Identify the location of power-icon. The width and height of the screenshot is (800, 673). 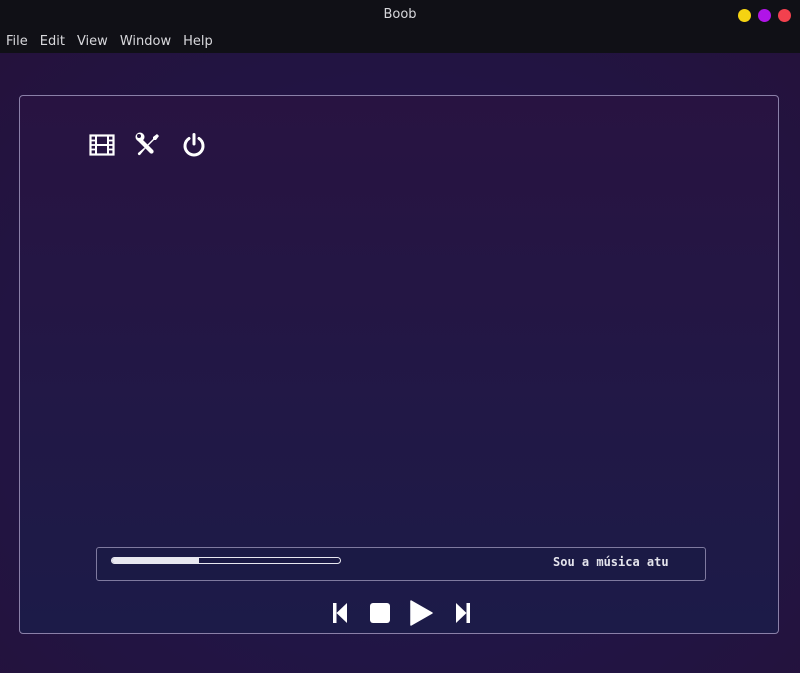
(194, 145).